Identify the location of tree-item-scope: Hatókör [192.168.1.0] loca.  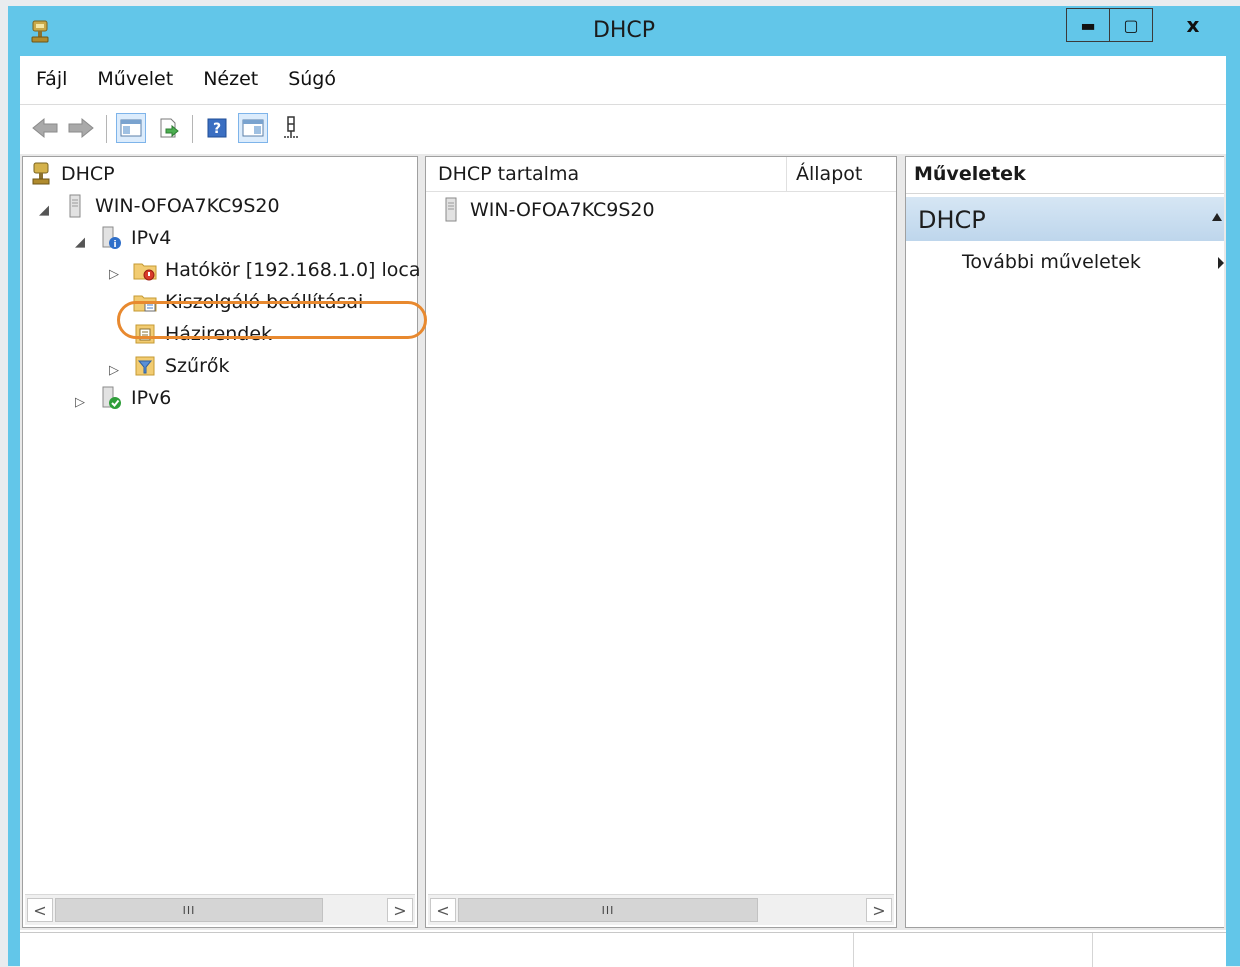
(277, 270).